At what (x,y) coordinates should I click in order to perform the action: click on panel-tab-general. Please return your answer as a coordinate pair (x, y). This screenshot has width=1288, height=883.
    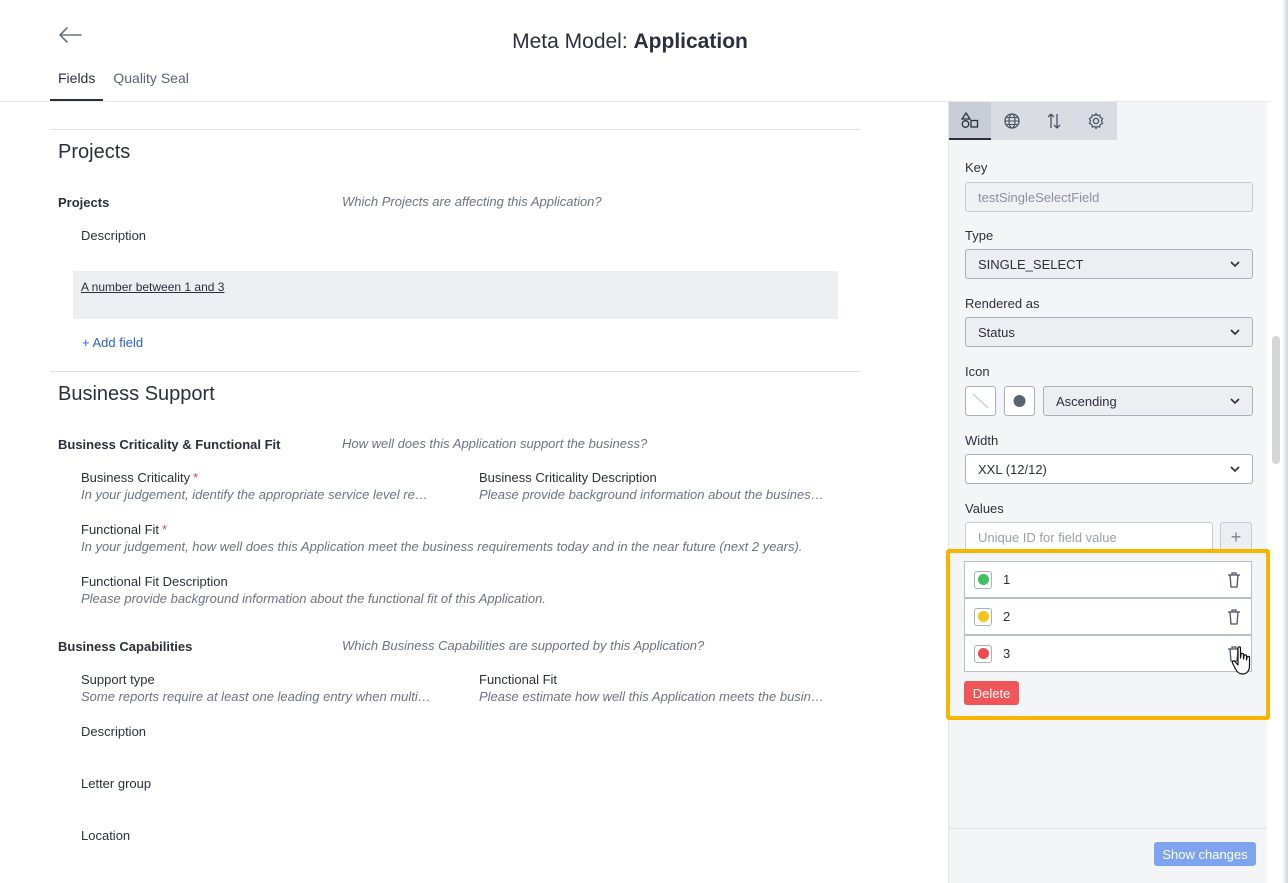
    Looking at the image, I should click on (970, 121).